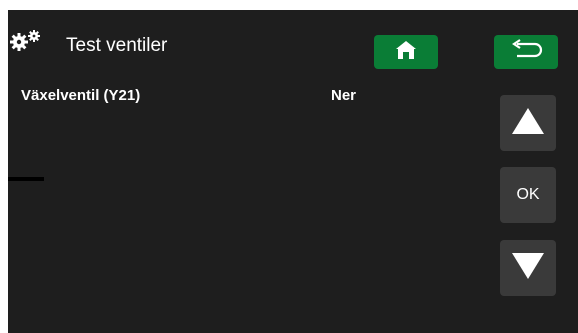  I want to click on ok-label: OK, so click(528, 194).